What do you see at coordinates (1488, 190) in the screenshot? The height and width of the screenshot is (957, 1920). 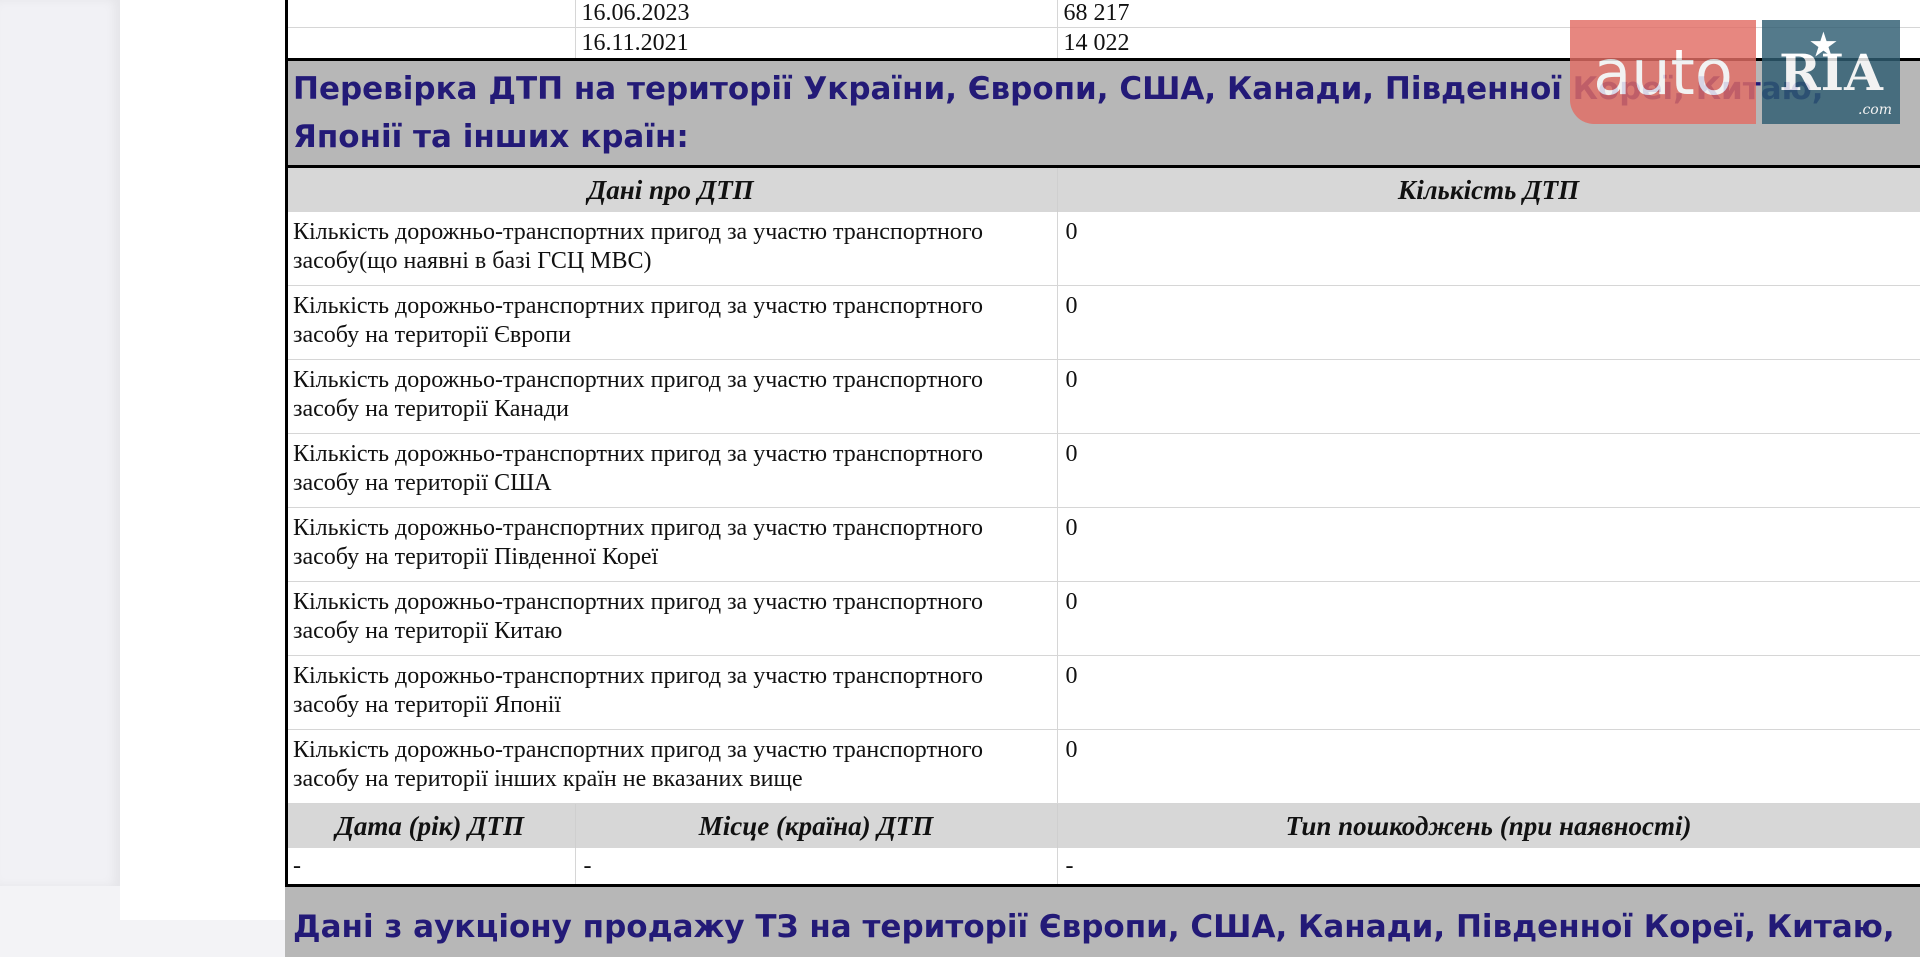 I see `col-header-accident-count: Кількість ДТП` at bounding box center [1488, 190].